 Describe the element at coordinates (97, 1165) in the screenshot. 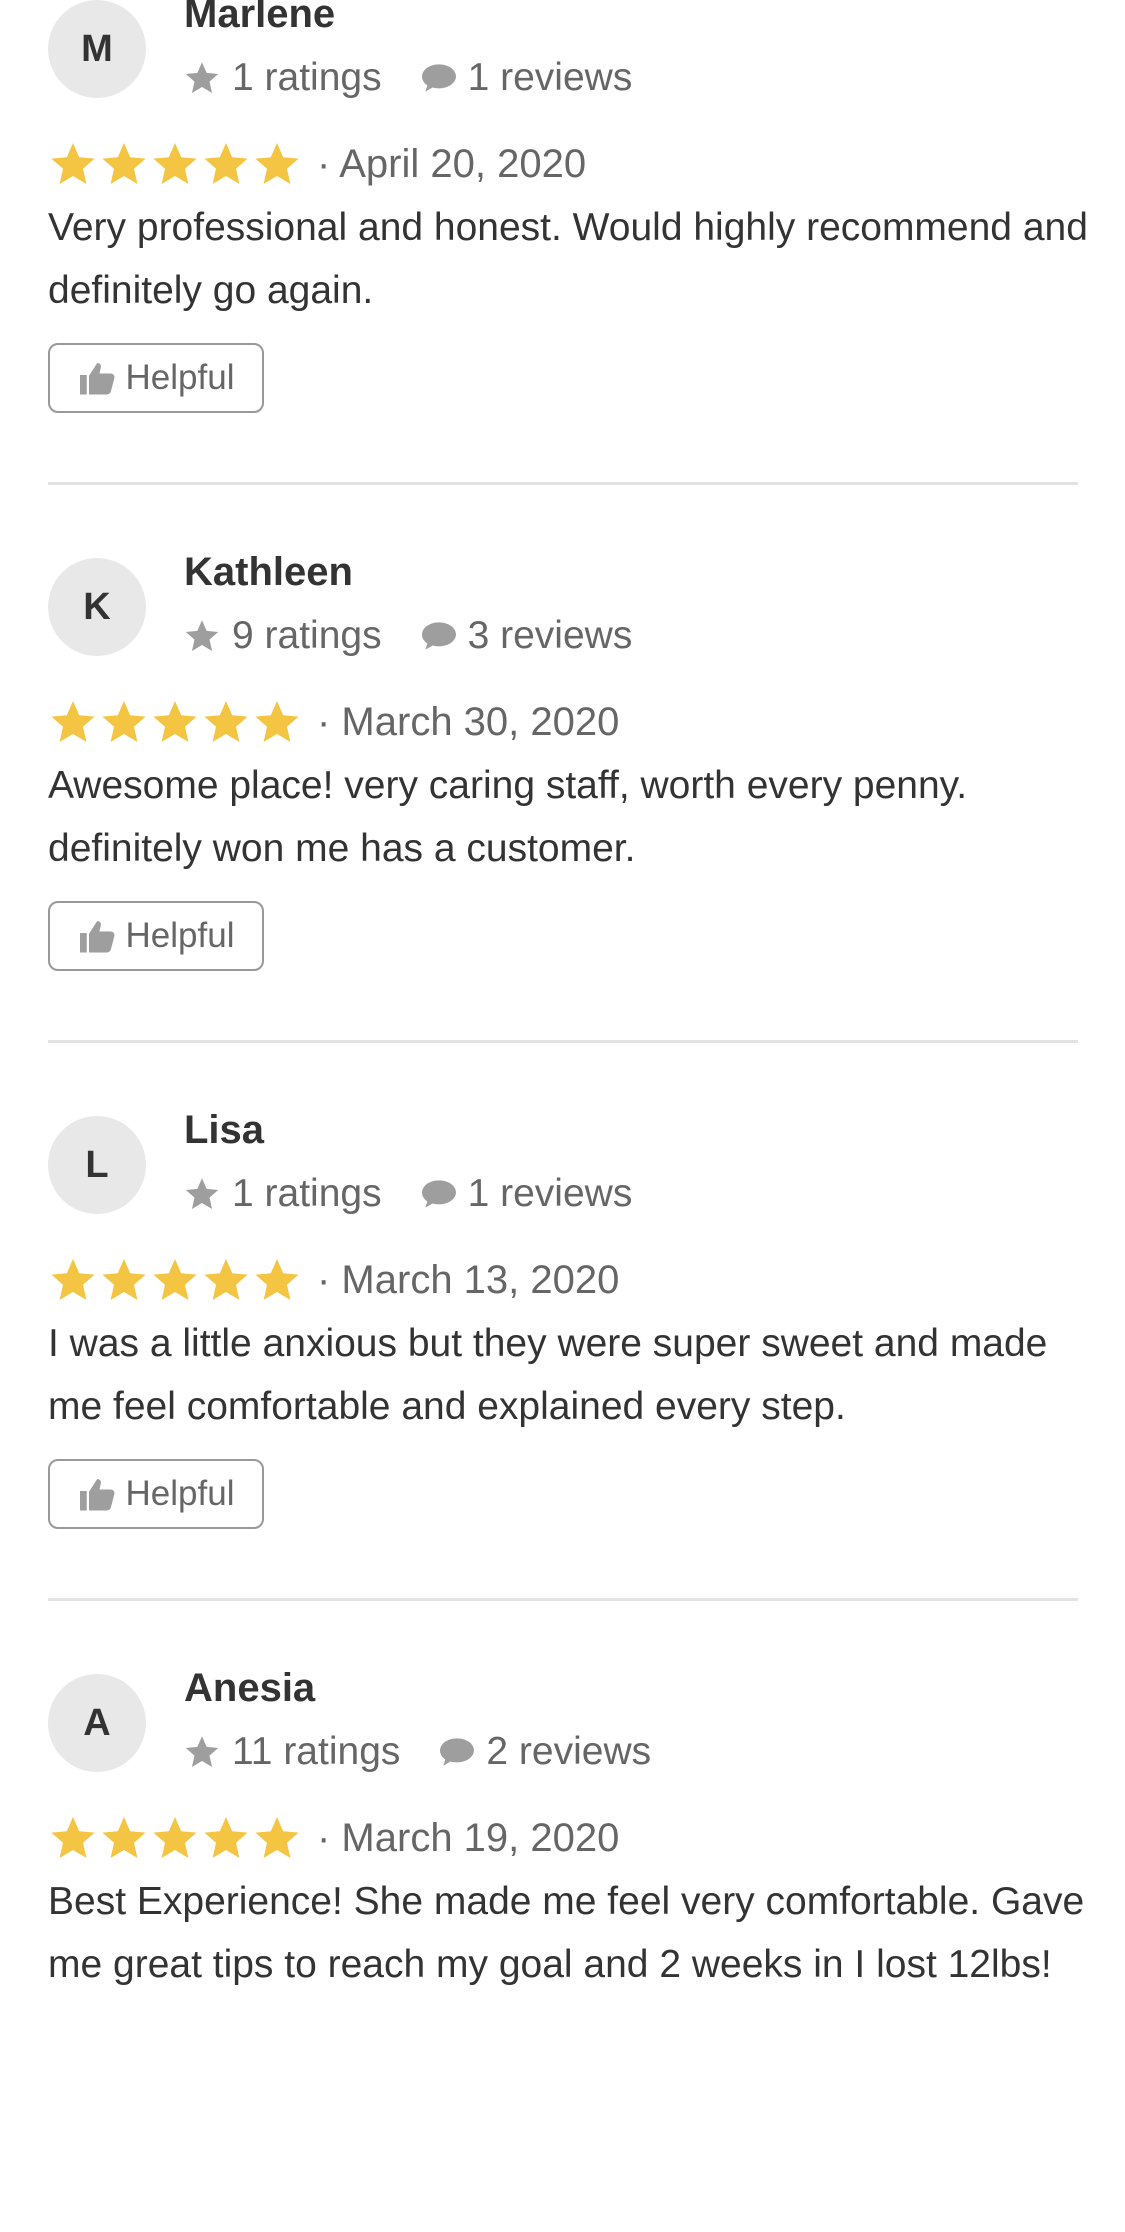

I see `avatar: L` at that location.